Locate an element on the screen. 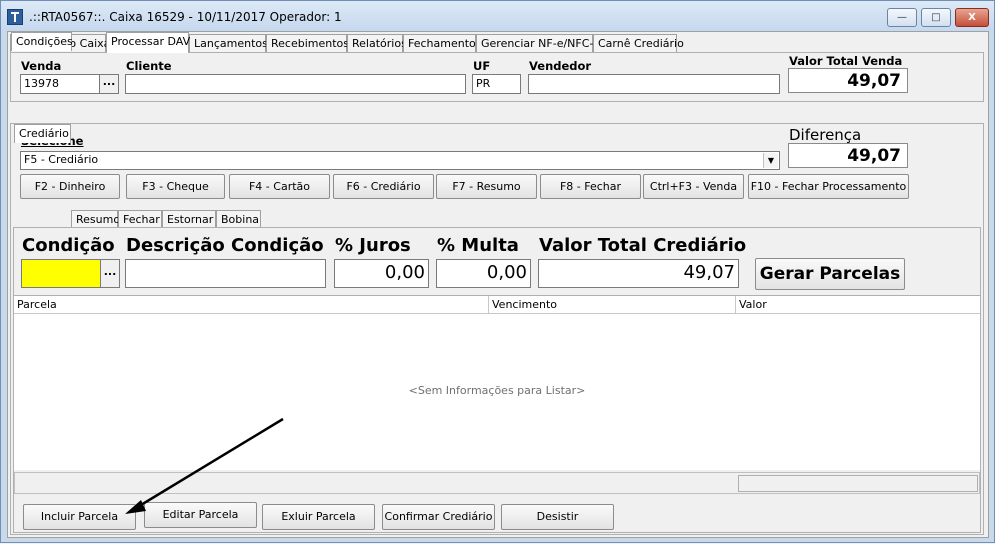 The width and height of the screenshot is (995, 544). tab-processar-dav: Processar DAV is located at coordinates (148, 42).